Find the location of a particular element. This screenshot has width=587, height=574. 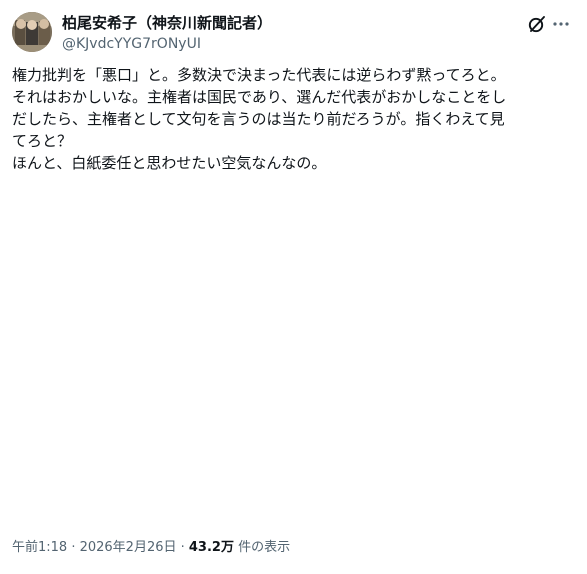

author-display-name: 柏尾安希子（神奈川新聞記者） is located at coordinates (167, 23).